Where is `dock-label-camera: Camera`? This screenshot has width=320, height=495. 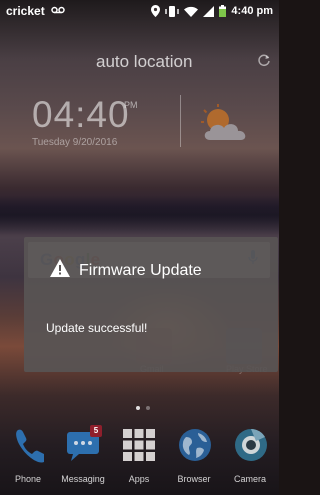 dock-label-camera: Camera is located at coordinates (249, 479).